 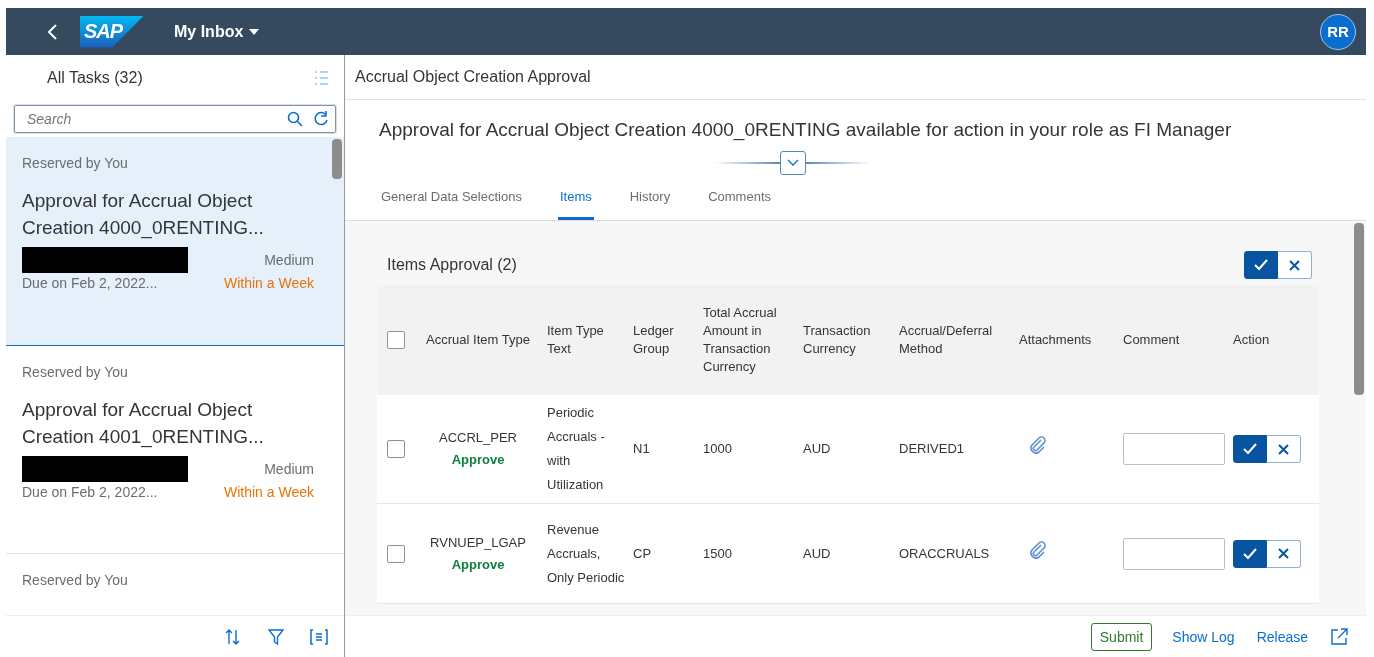 What do you see at coordinates (1121, 636) in the screenshot?
I see `submit-button: Submit` at bounding box center [1121, 636].